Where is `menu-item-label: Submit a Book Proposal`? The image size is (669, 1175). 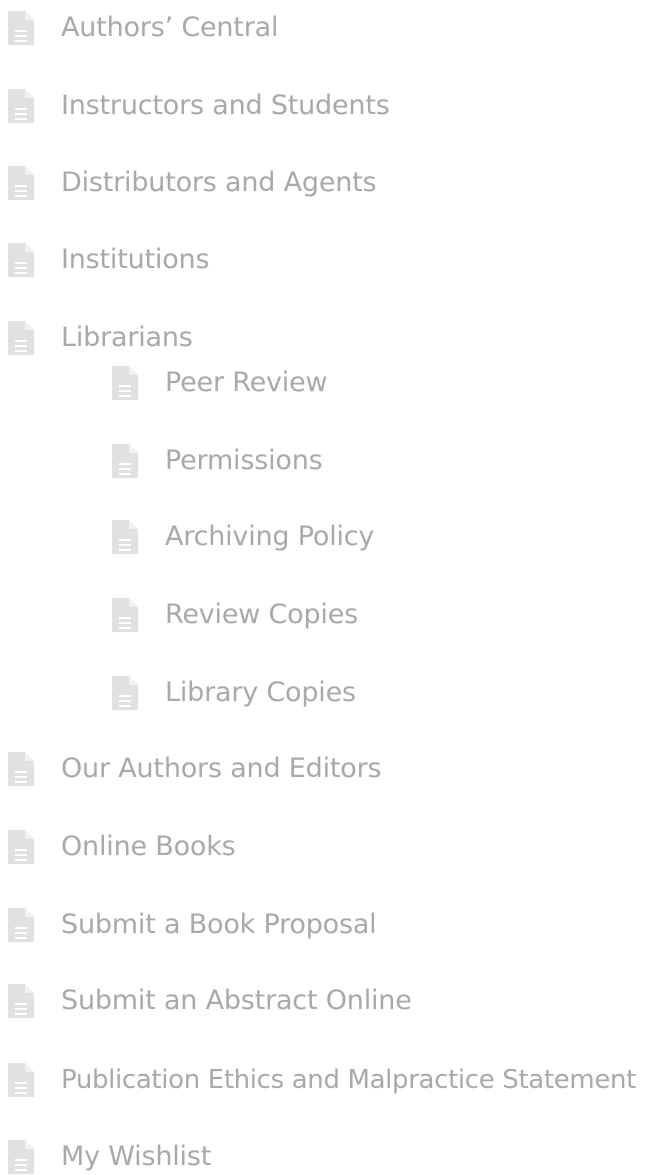 menu-item-label: Submit a Book Proposal is located at coordinates (219, 924).